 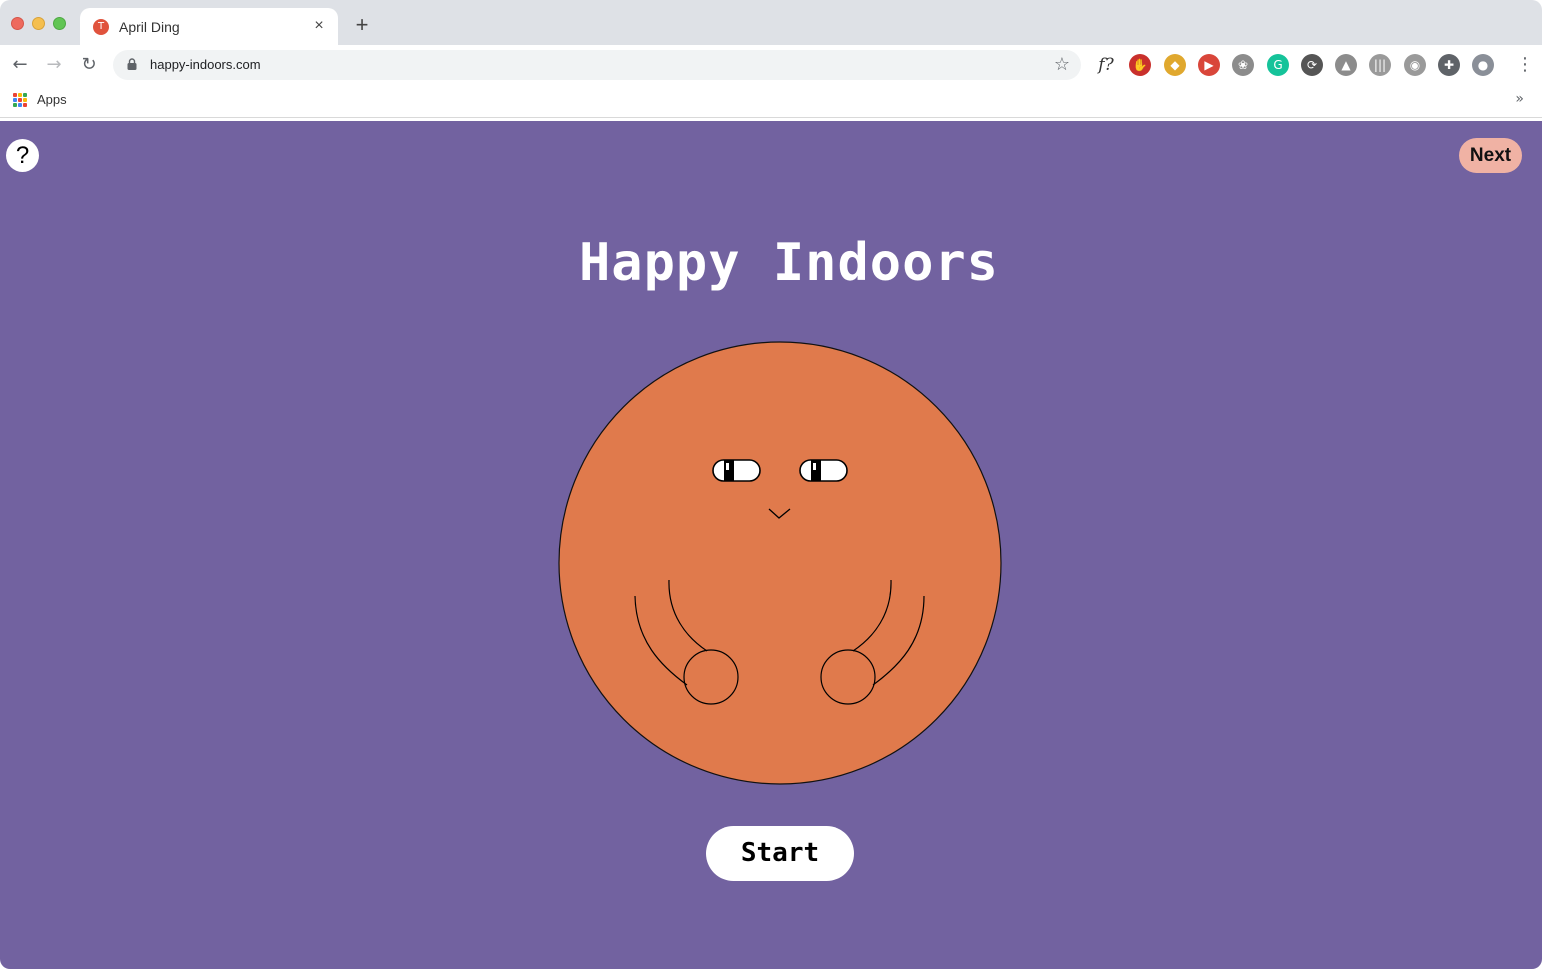 I want to click on right-eye, so click(x=823, y=470).